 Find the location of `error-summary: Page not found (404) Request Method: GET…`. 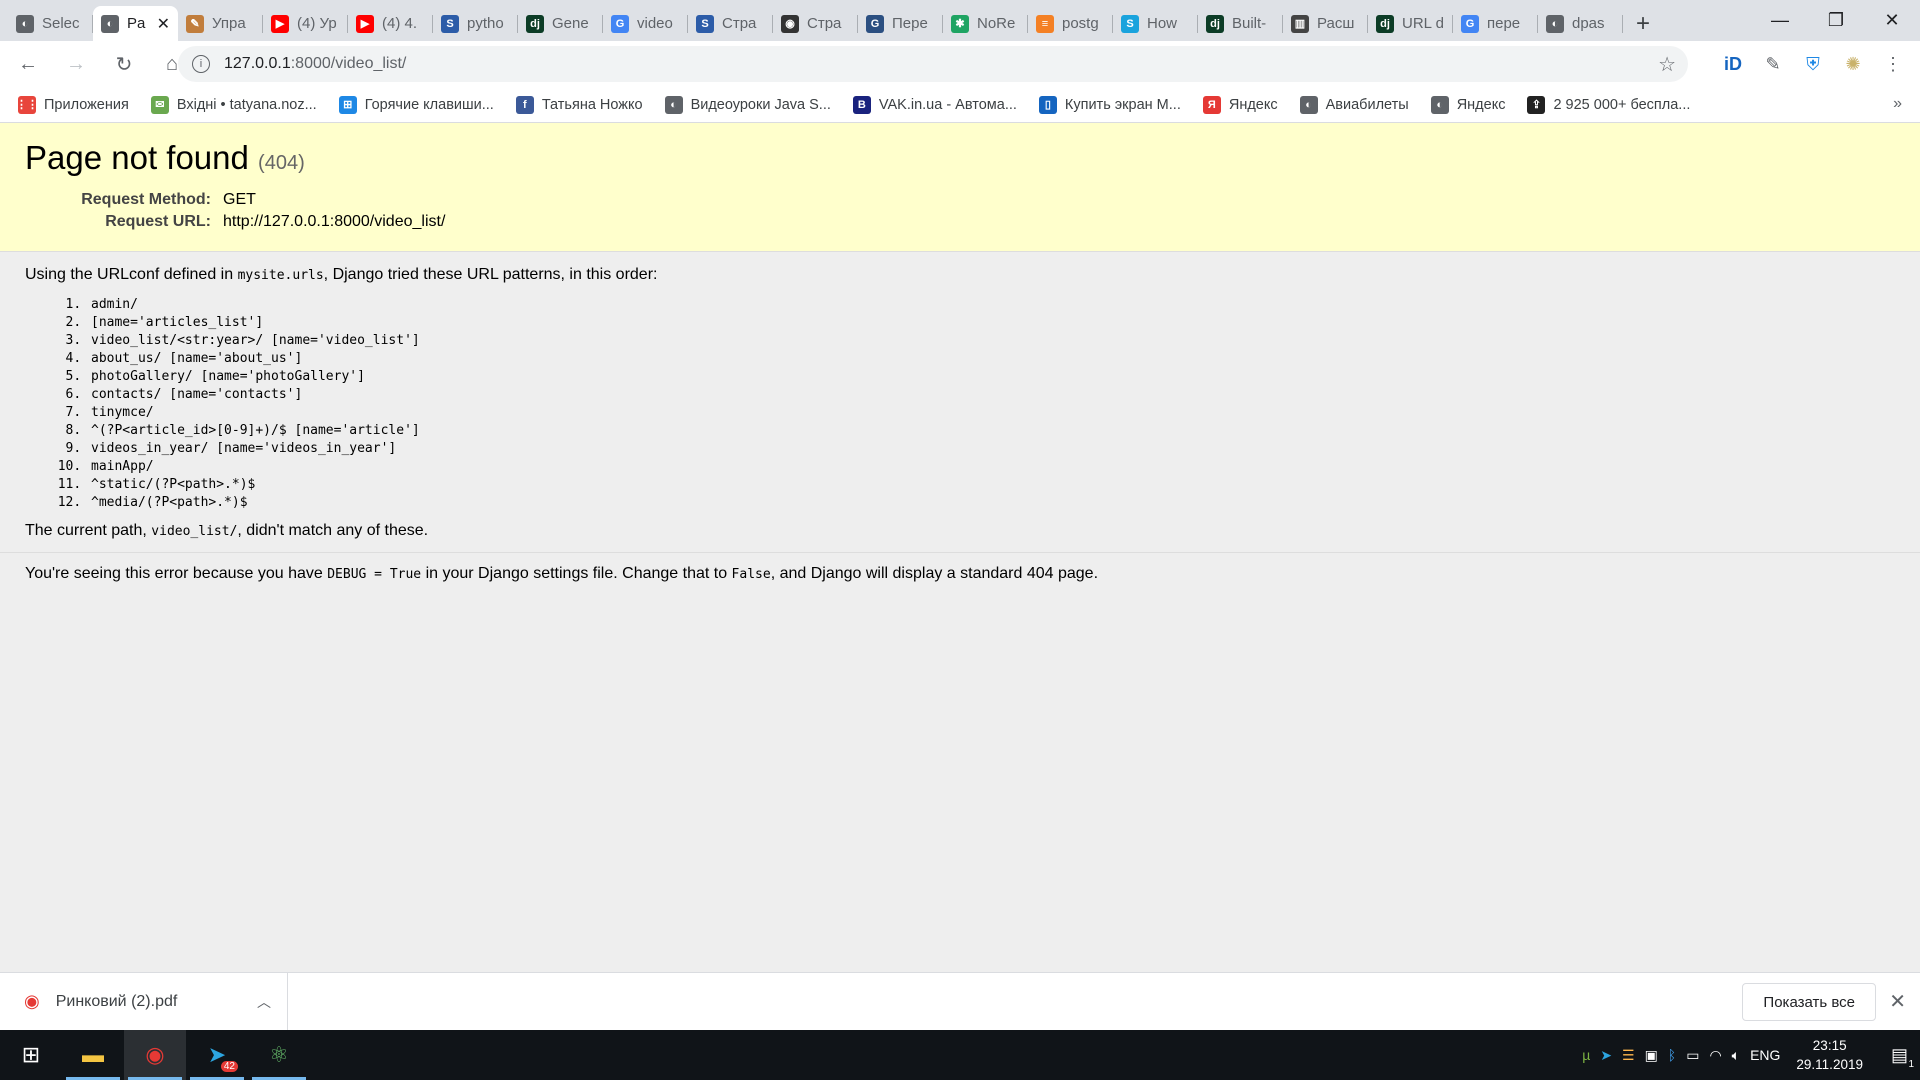

error-summary: Page not found (404) Request Method: GET… is located at coordinates (960, 187).